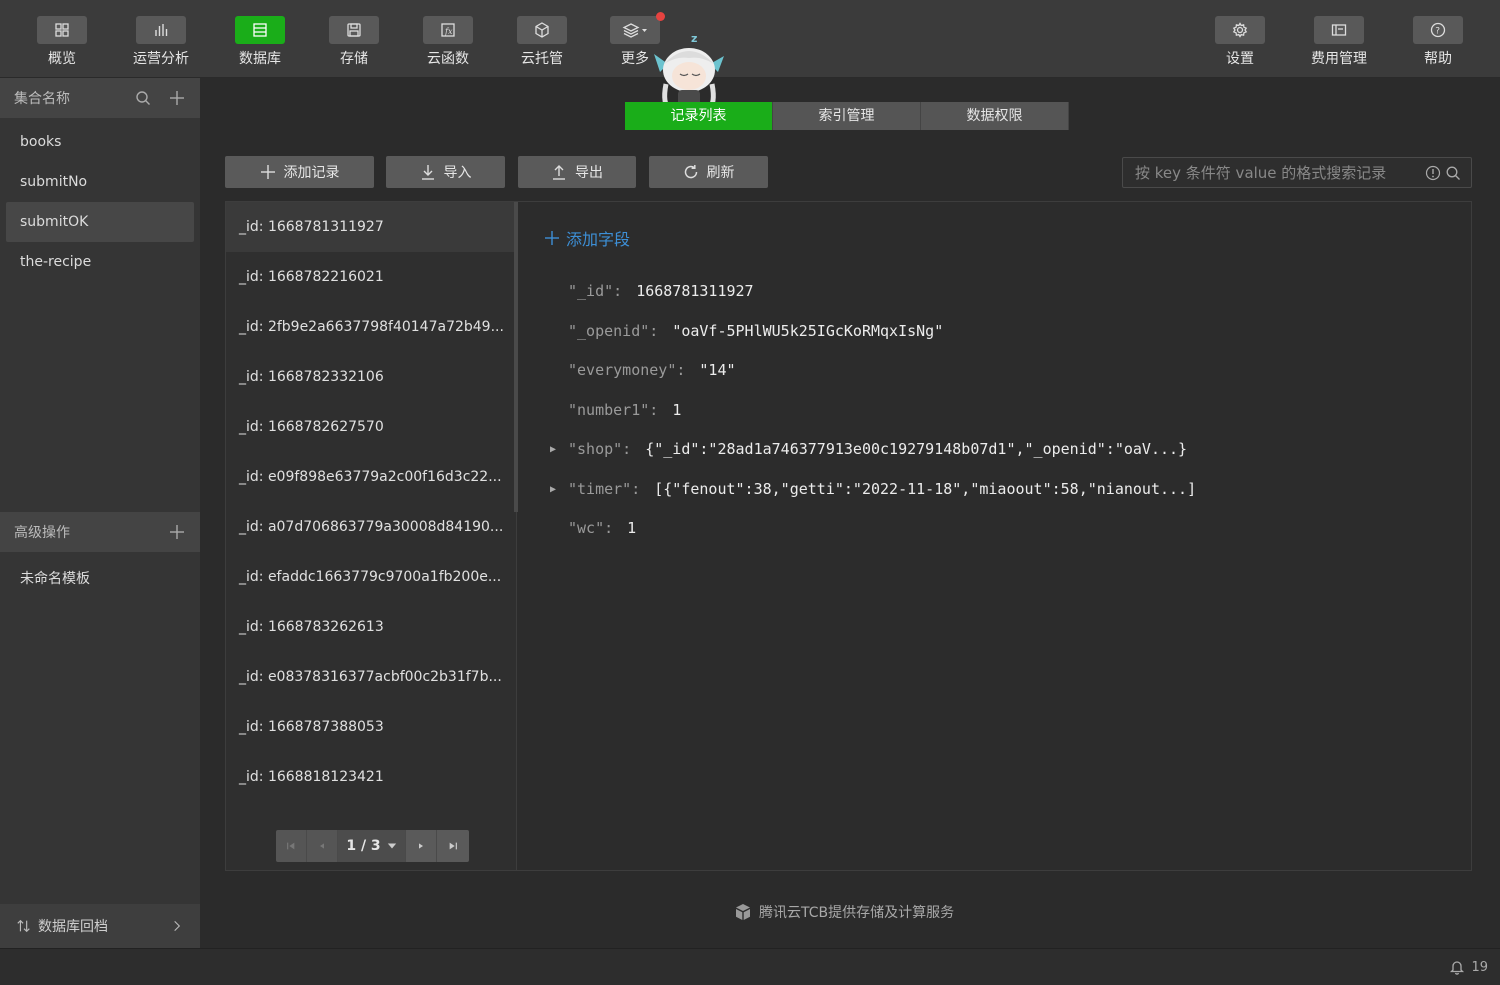  I want to click on export-button: 导出, so click(577, 172).